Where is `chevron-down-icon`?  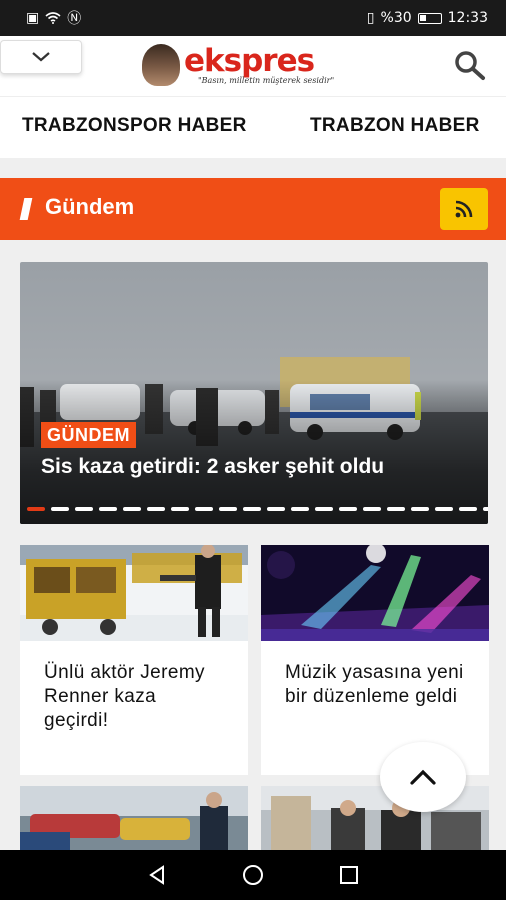
chevron-down-icon is located at coordinates (41, 57).